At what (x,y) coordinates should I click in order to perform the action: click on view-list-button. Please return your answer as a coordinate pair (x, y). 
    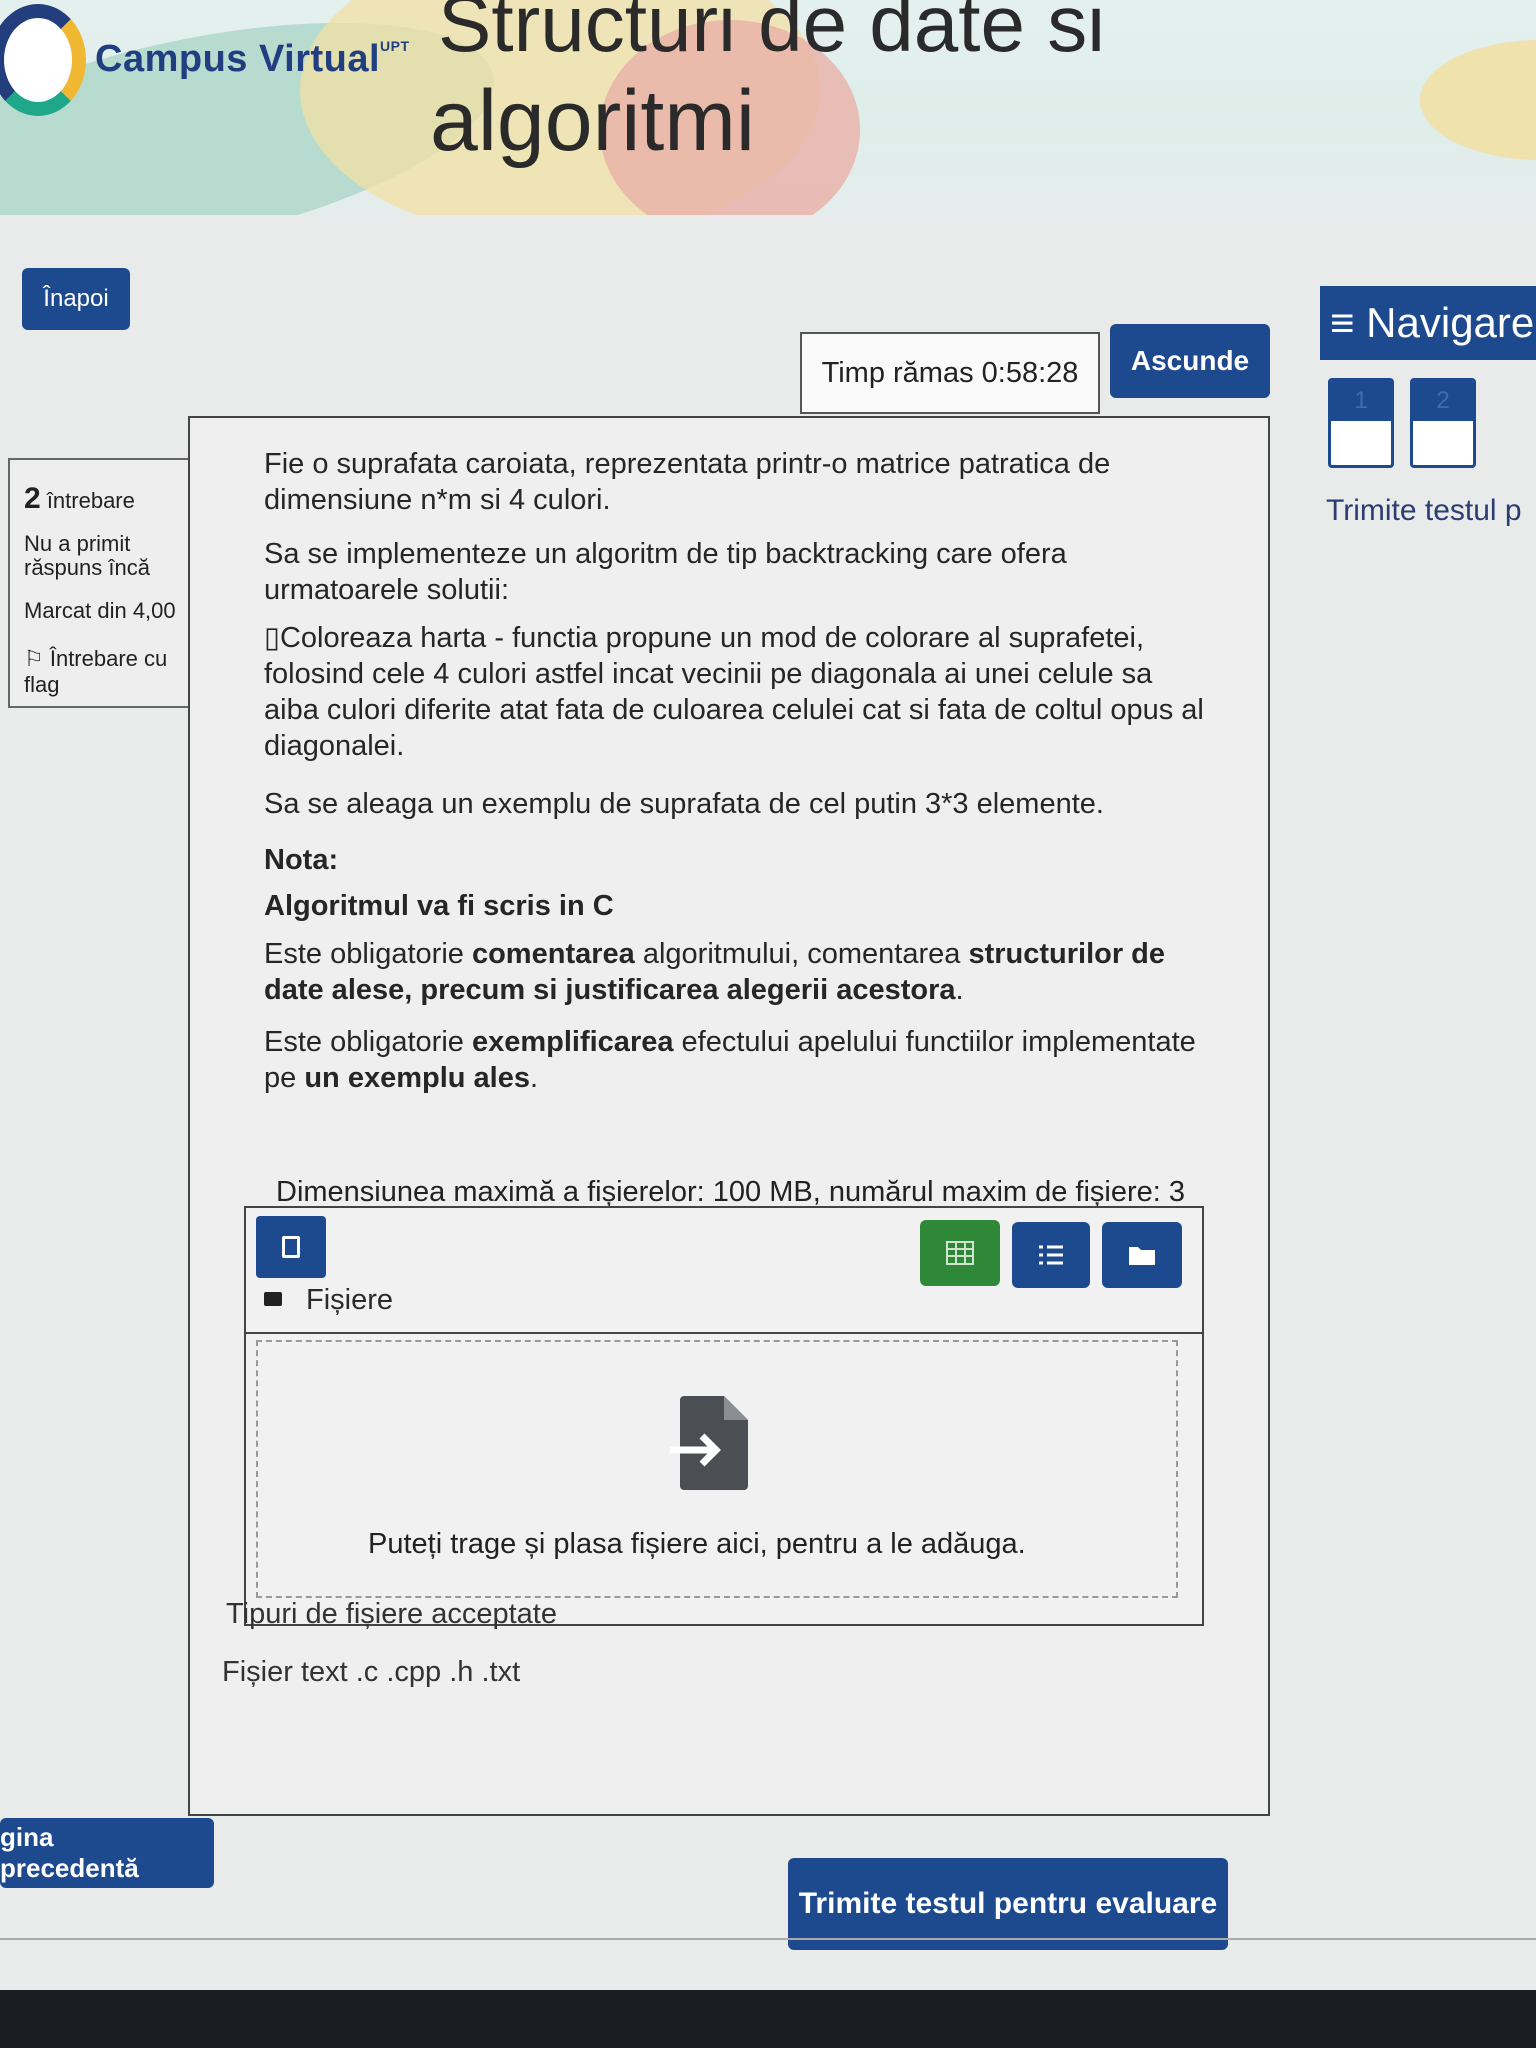
    Looking at the image, I should click on (1051, 1255).